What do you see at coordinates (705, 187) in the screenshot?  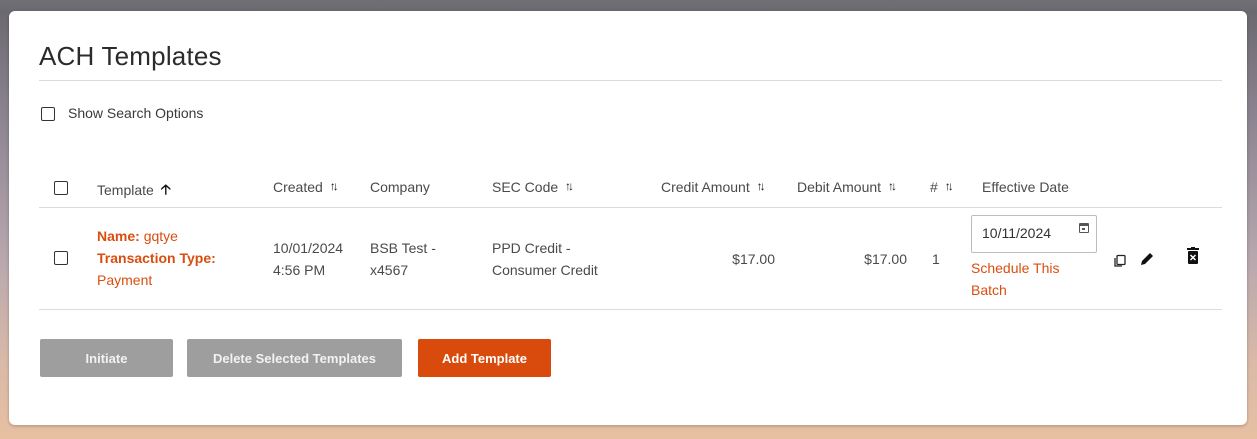 I see `column-header-credit-amount-label: Credit Amount` at bounding box center [705, 187].